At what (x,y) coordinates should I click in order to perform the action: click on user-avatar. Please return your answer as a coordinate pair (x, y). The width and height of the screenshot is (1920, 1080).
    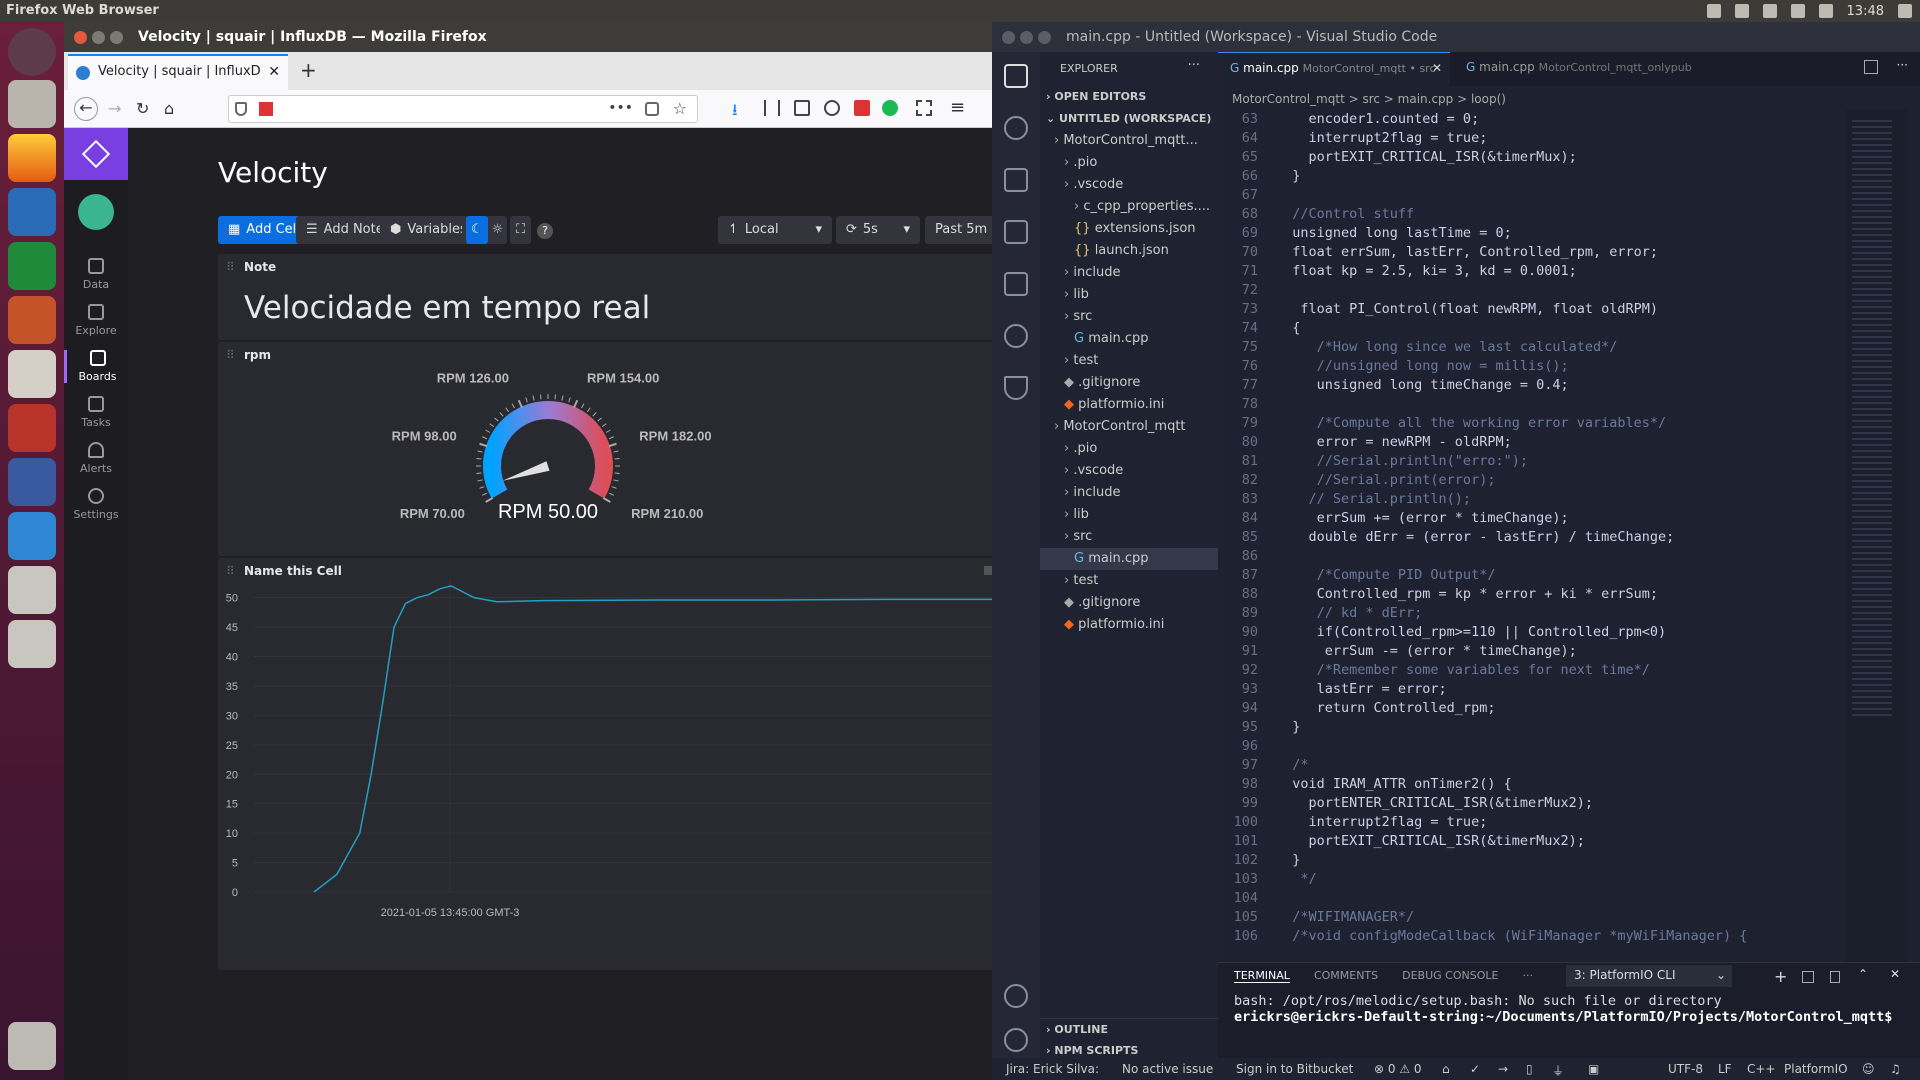
    Looking at the image, I should click on (96, 212).